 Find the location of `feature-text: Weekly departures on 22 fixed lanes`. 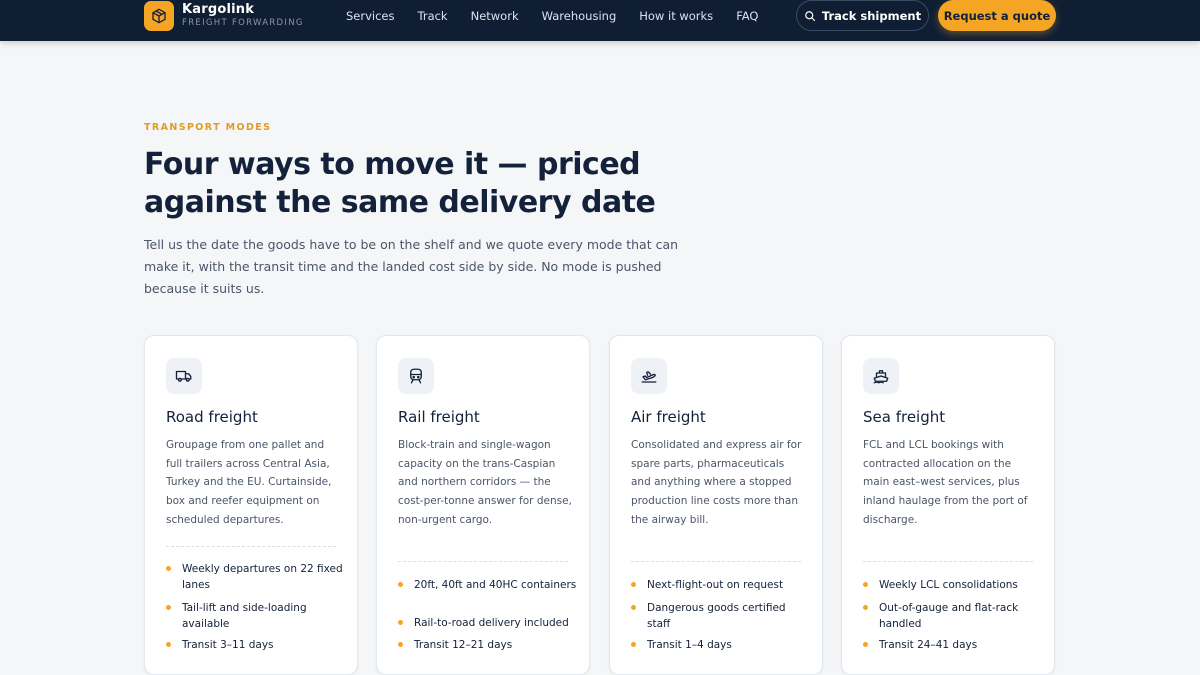

feature-text: Weekly departures on 22 fixed lanes is located at coordinates (262, 577).